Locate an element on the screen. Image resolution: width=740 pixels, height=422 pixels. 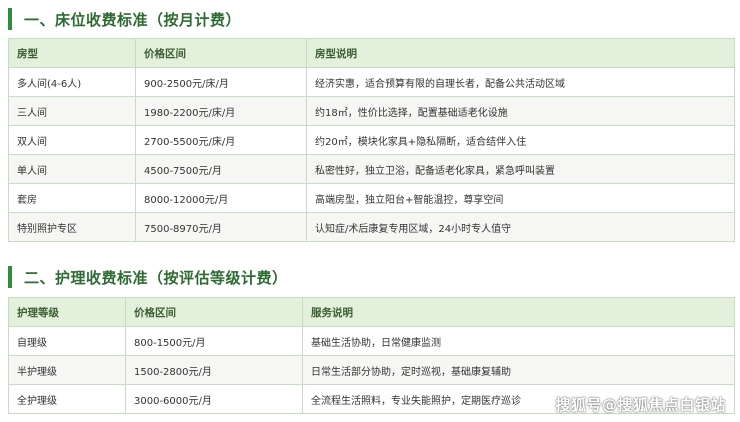
watermark: 搜狐号@搜狐焦点白银站 is located at coordinates (640, 405).